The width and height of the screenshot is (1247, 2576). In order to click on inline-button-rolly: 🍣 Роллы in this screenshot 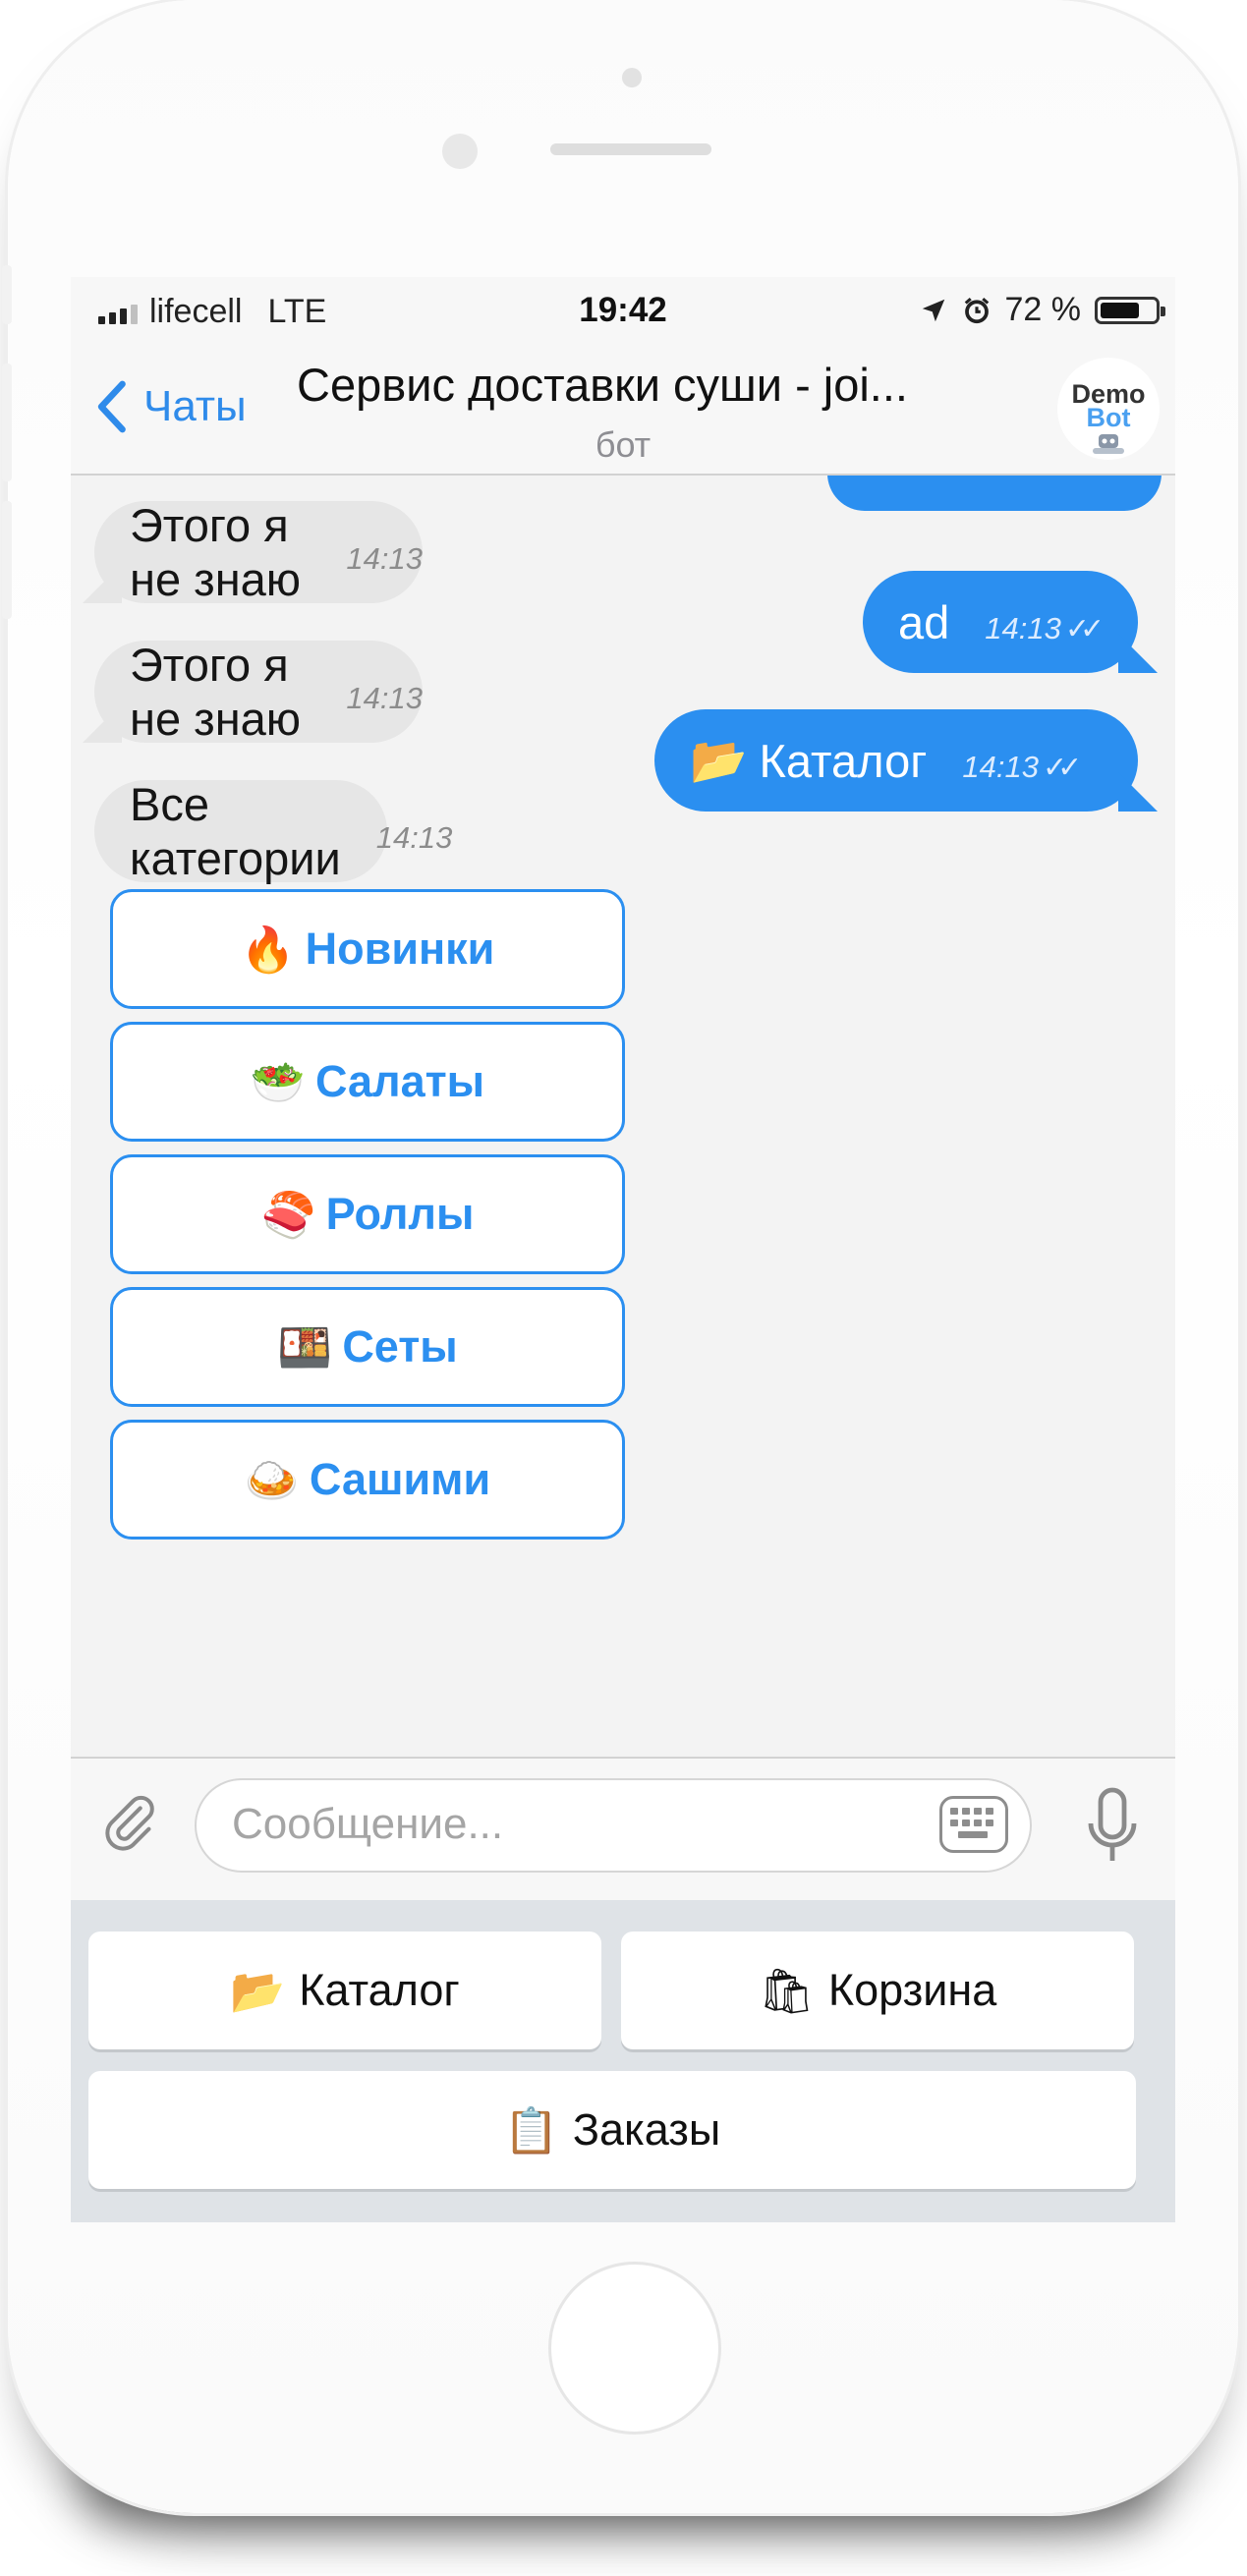, I will do `click(367, 1214)`.